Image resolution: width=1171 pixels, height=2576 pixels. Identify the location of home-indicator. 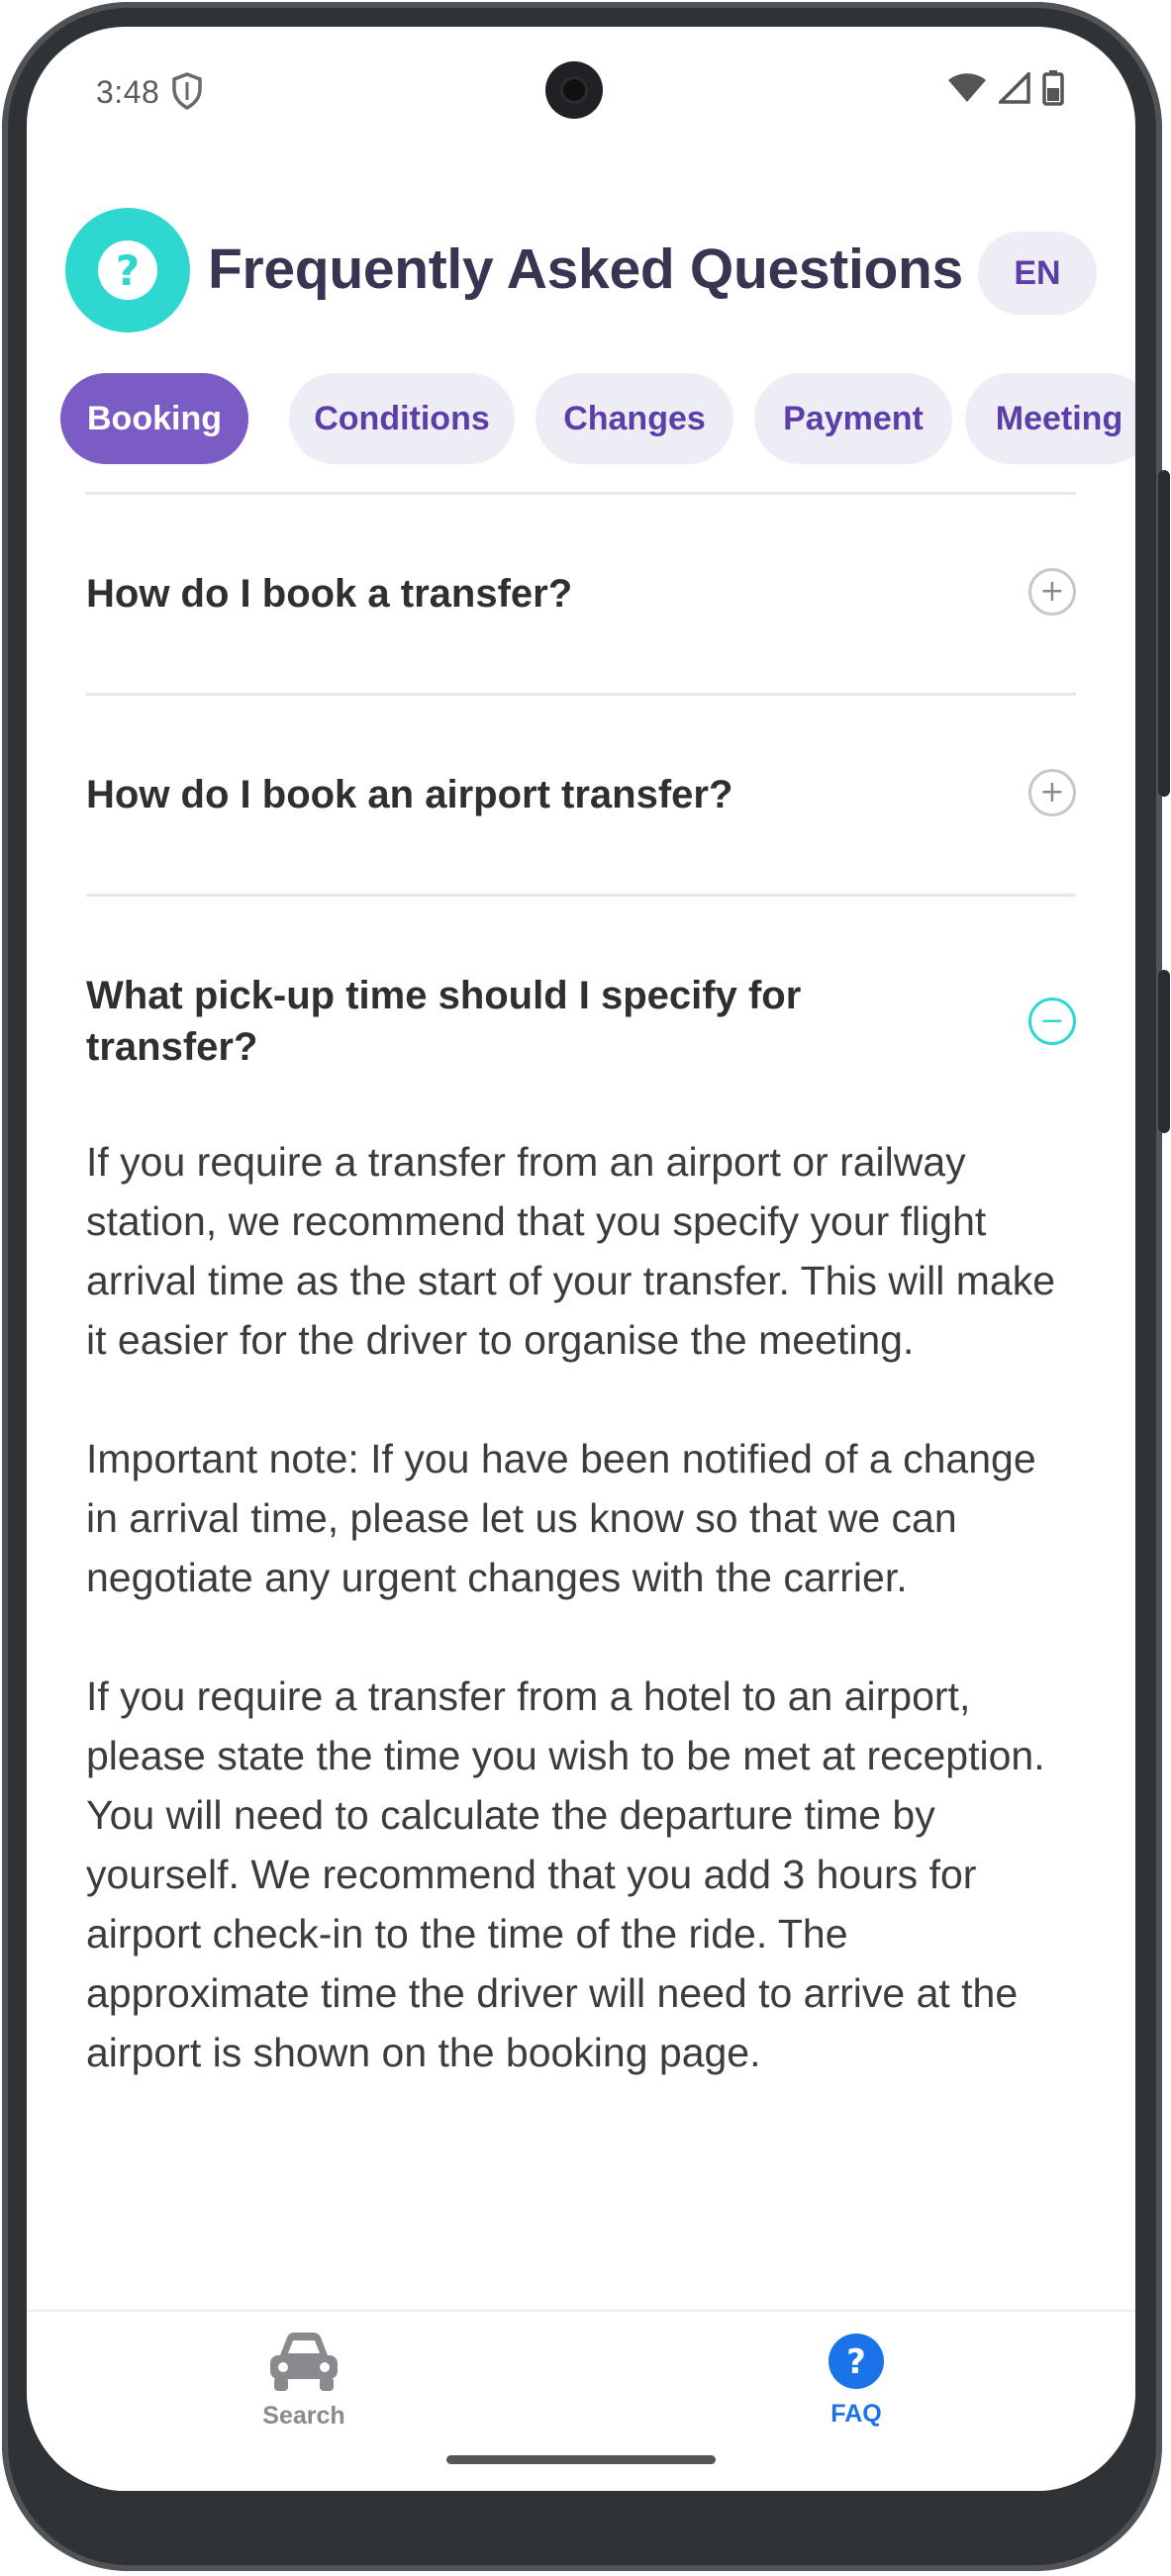
(581, 2459).